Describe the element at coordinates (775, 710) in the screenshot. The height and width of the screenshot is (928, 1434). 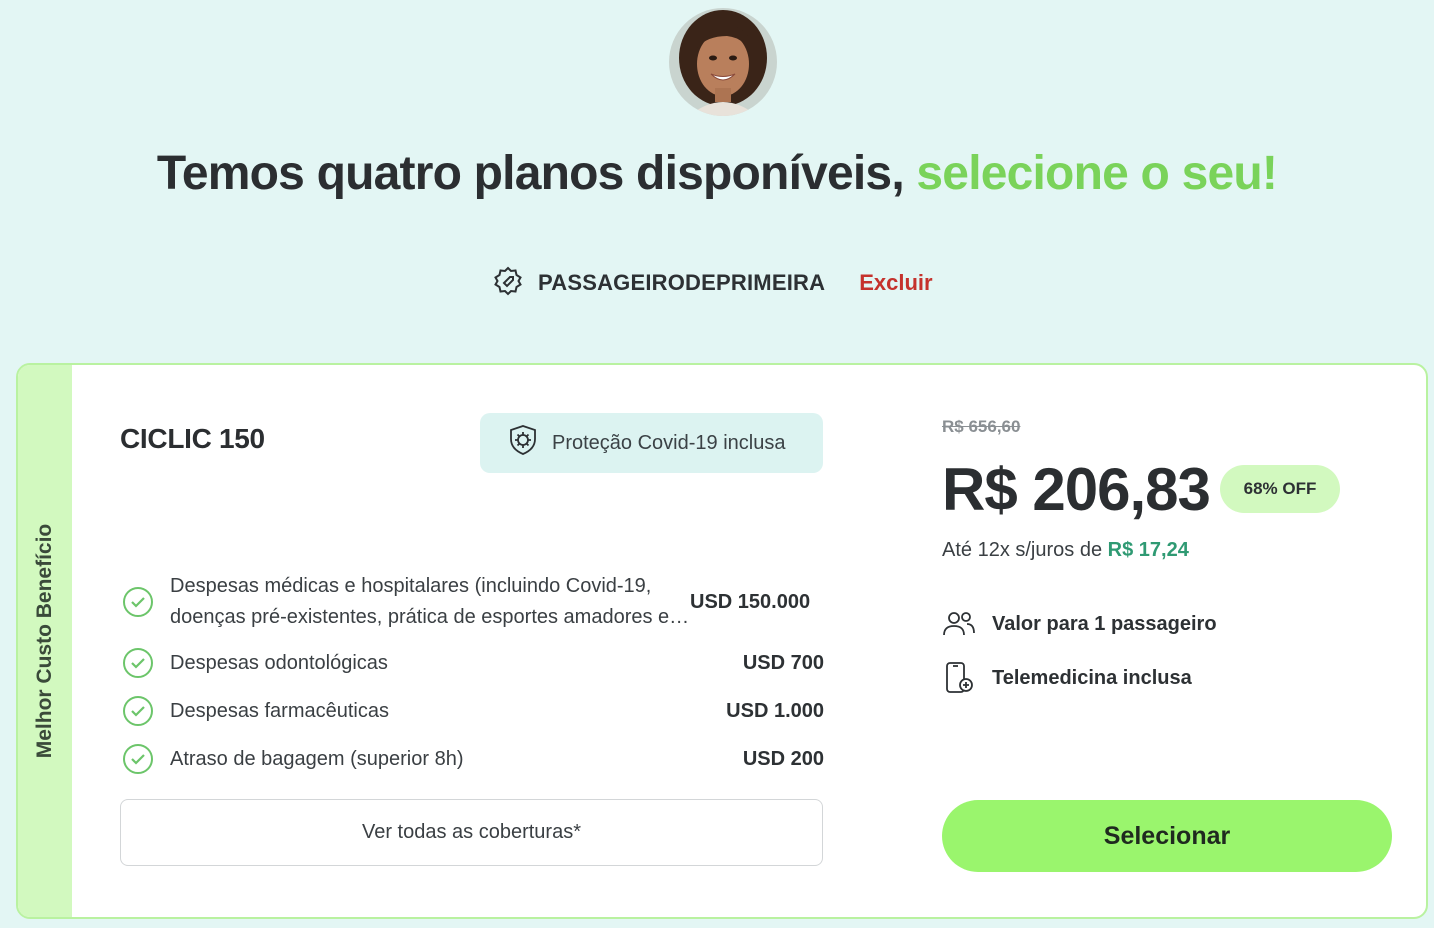
I see `coverage-value: USD 1.000` at that location.